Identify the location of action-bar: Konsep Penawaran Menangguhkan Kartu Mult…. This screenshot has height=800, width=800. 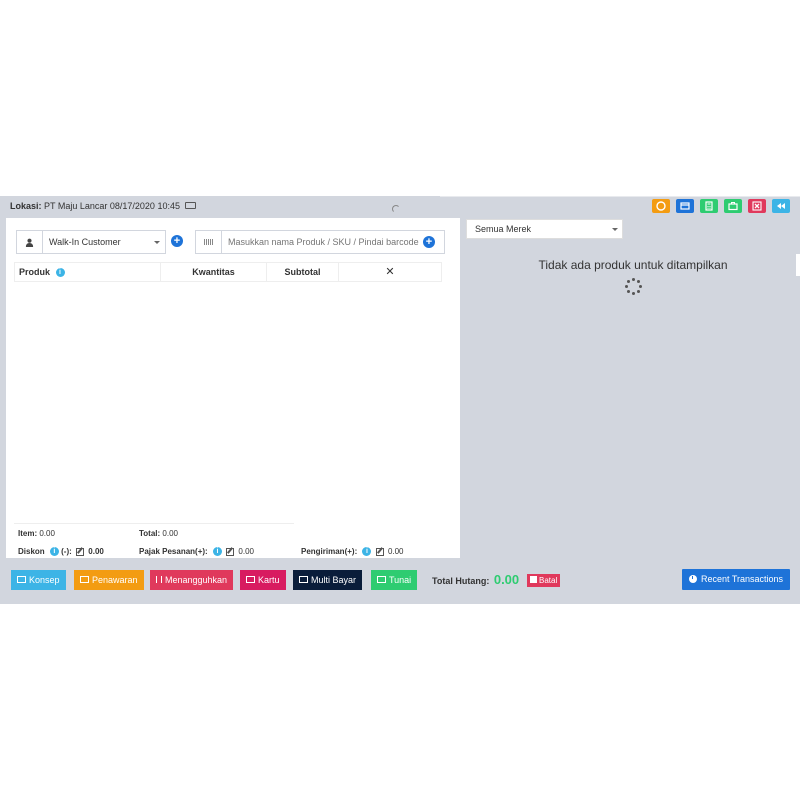
(400, 579).